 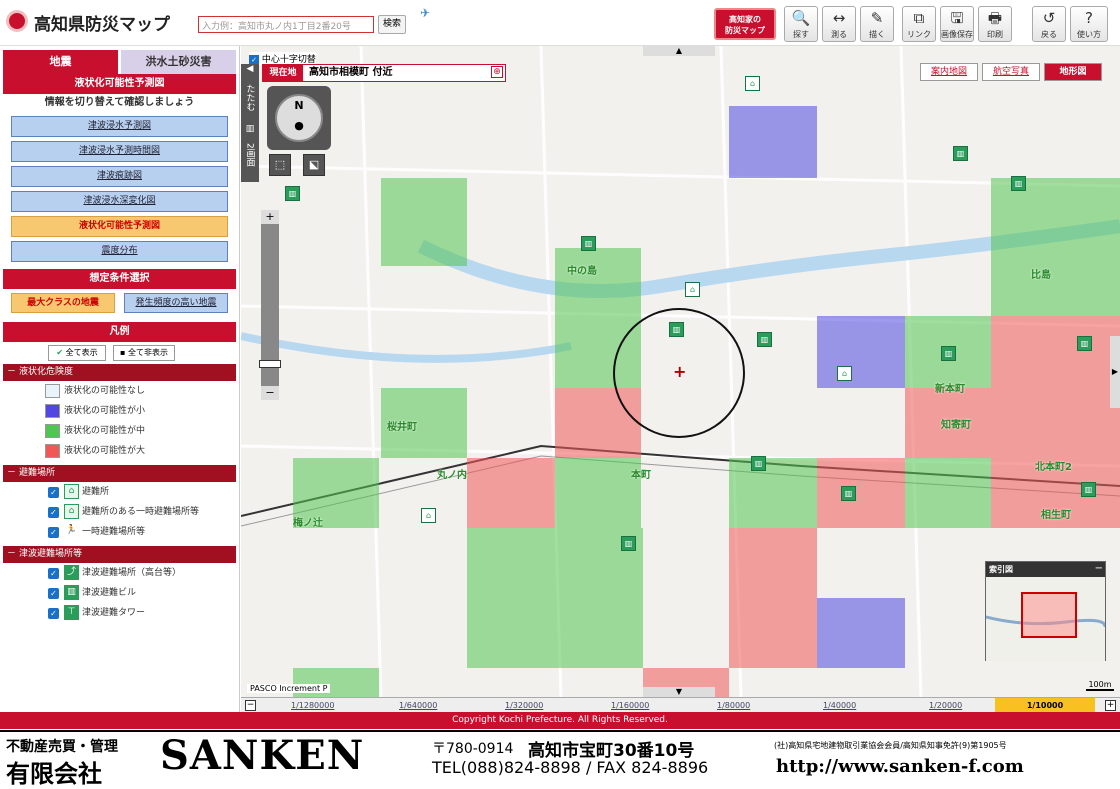 I want to click on map-type-terrain: 地形図, so click(x=1073, y=72).